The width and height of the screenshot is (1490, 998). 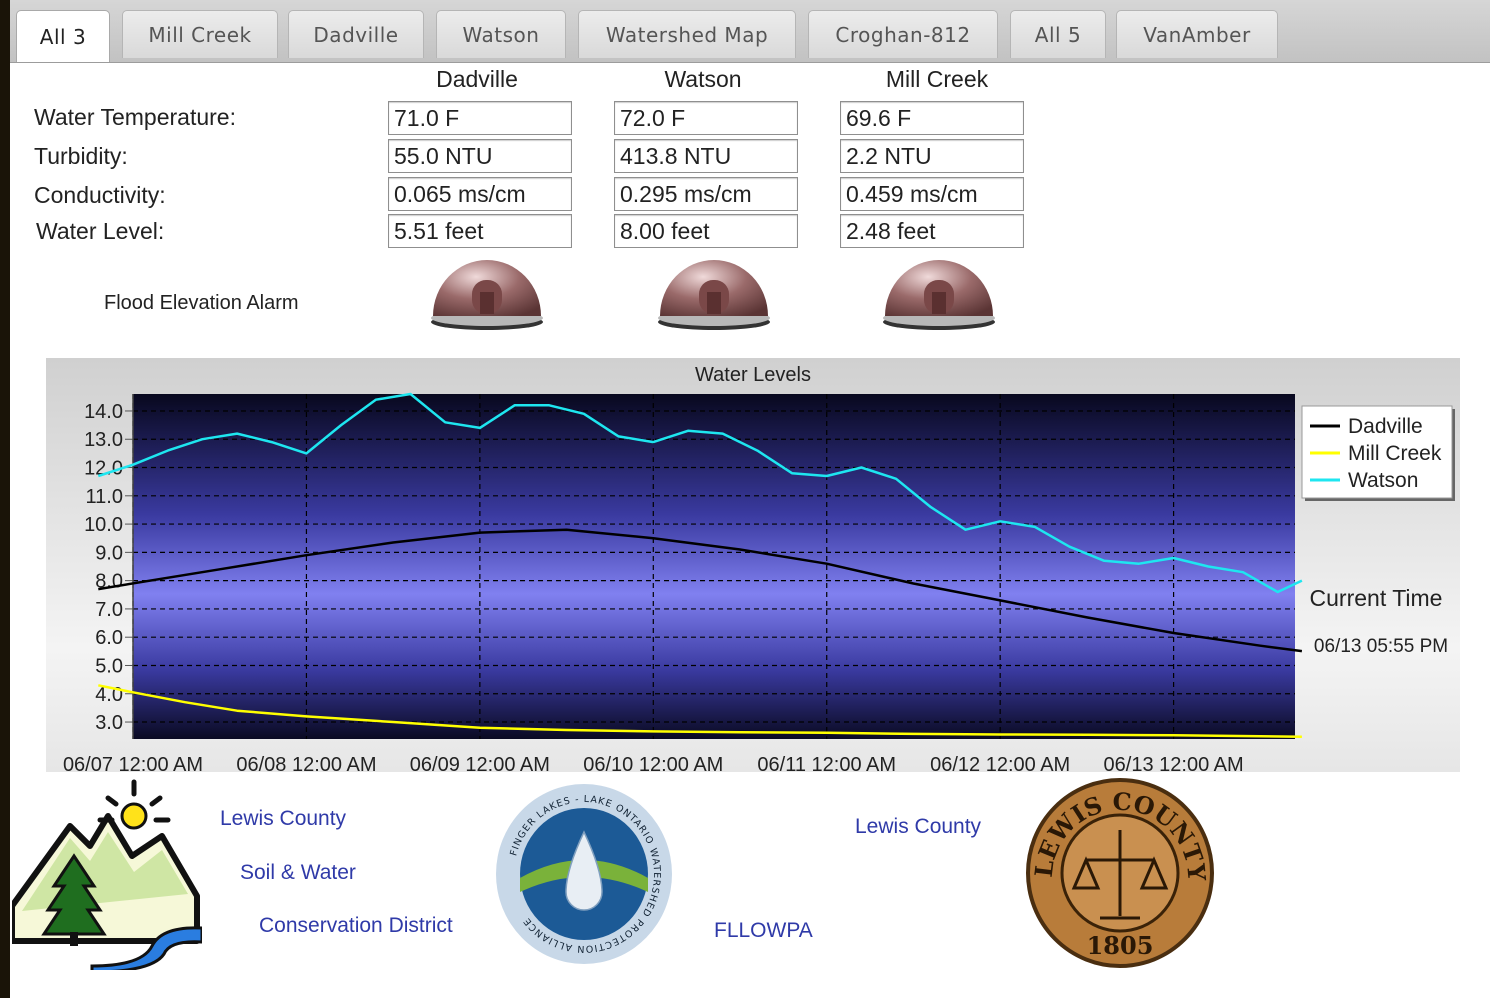 What do you see at coordinates (103, 469) in the screenshot?
I see `y-tick-label: 12.0` at bounding box center [103, 469].